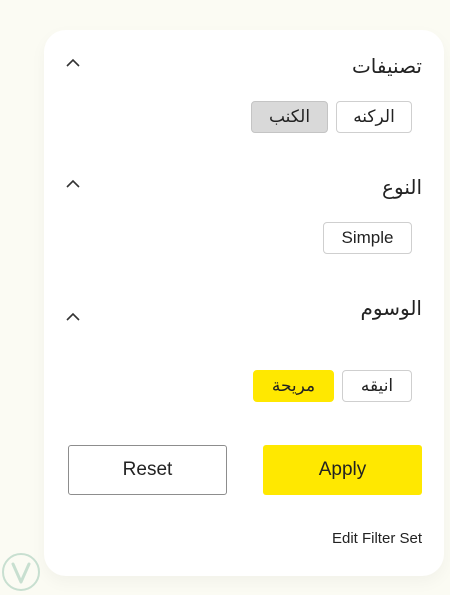 This screenshot has height=595, width=450. Describe the element at coordinates (402, 188) in the screenshot. I see `type-title: النوع` at that location.